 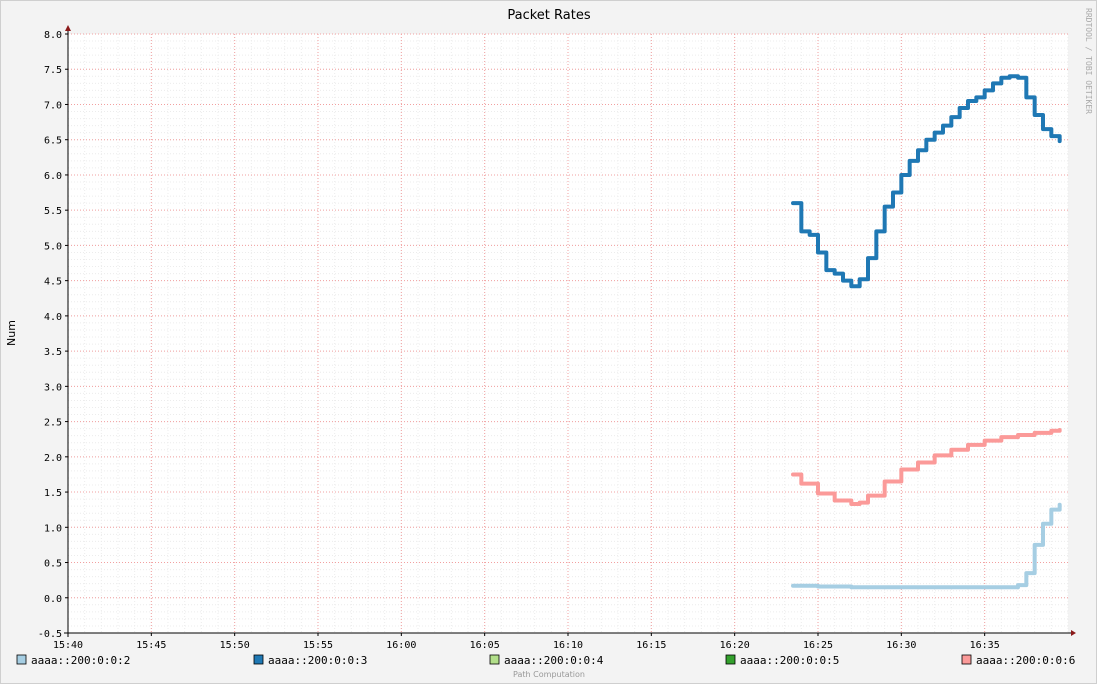 I want to click on x-tick-label: 16:30, so click(x=901, y=645).